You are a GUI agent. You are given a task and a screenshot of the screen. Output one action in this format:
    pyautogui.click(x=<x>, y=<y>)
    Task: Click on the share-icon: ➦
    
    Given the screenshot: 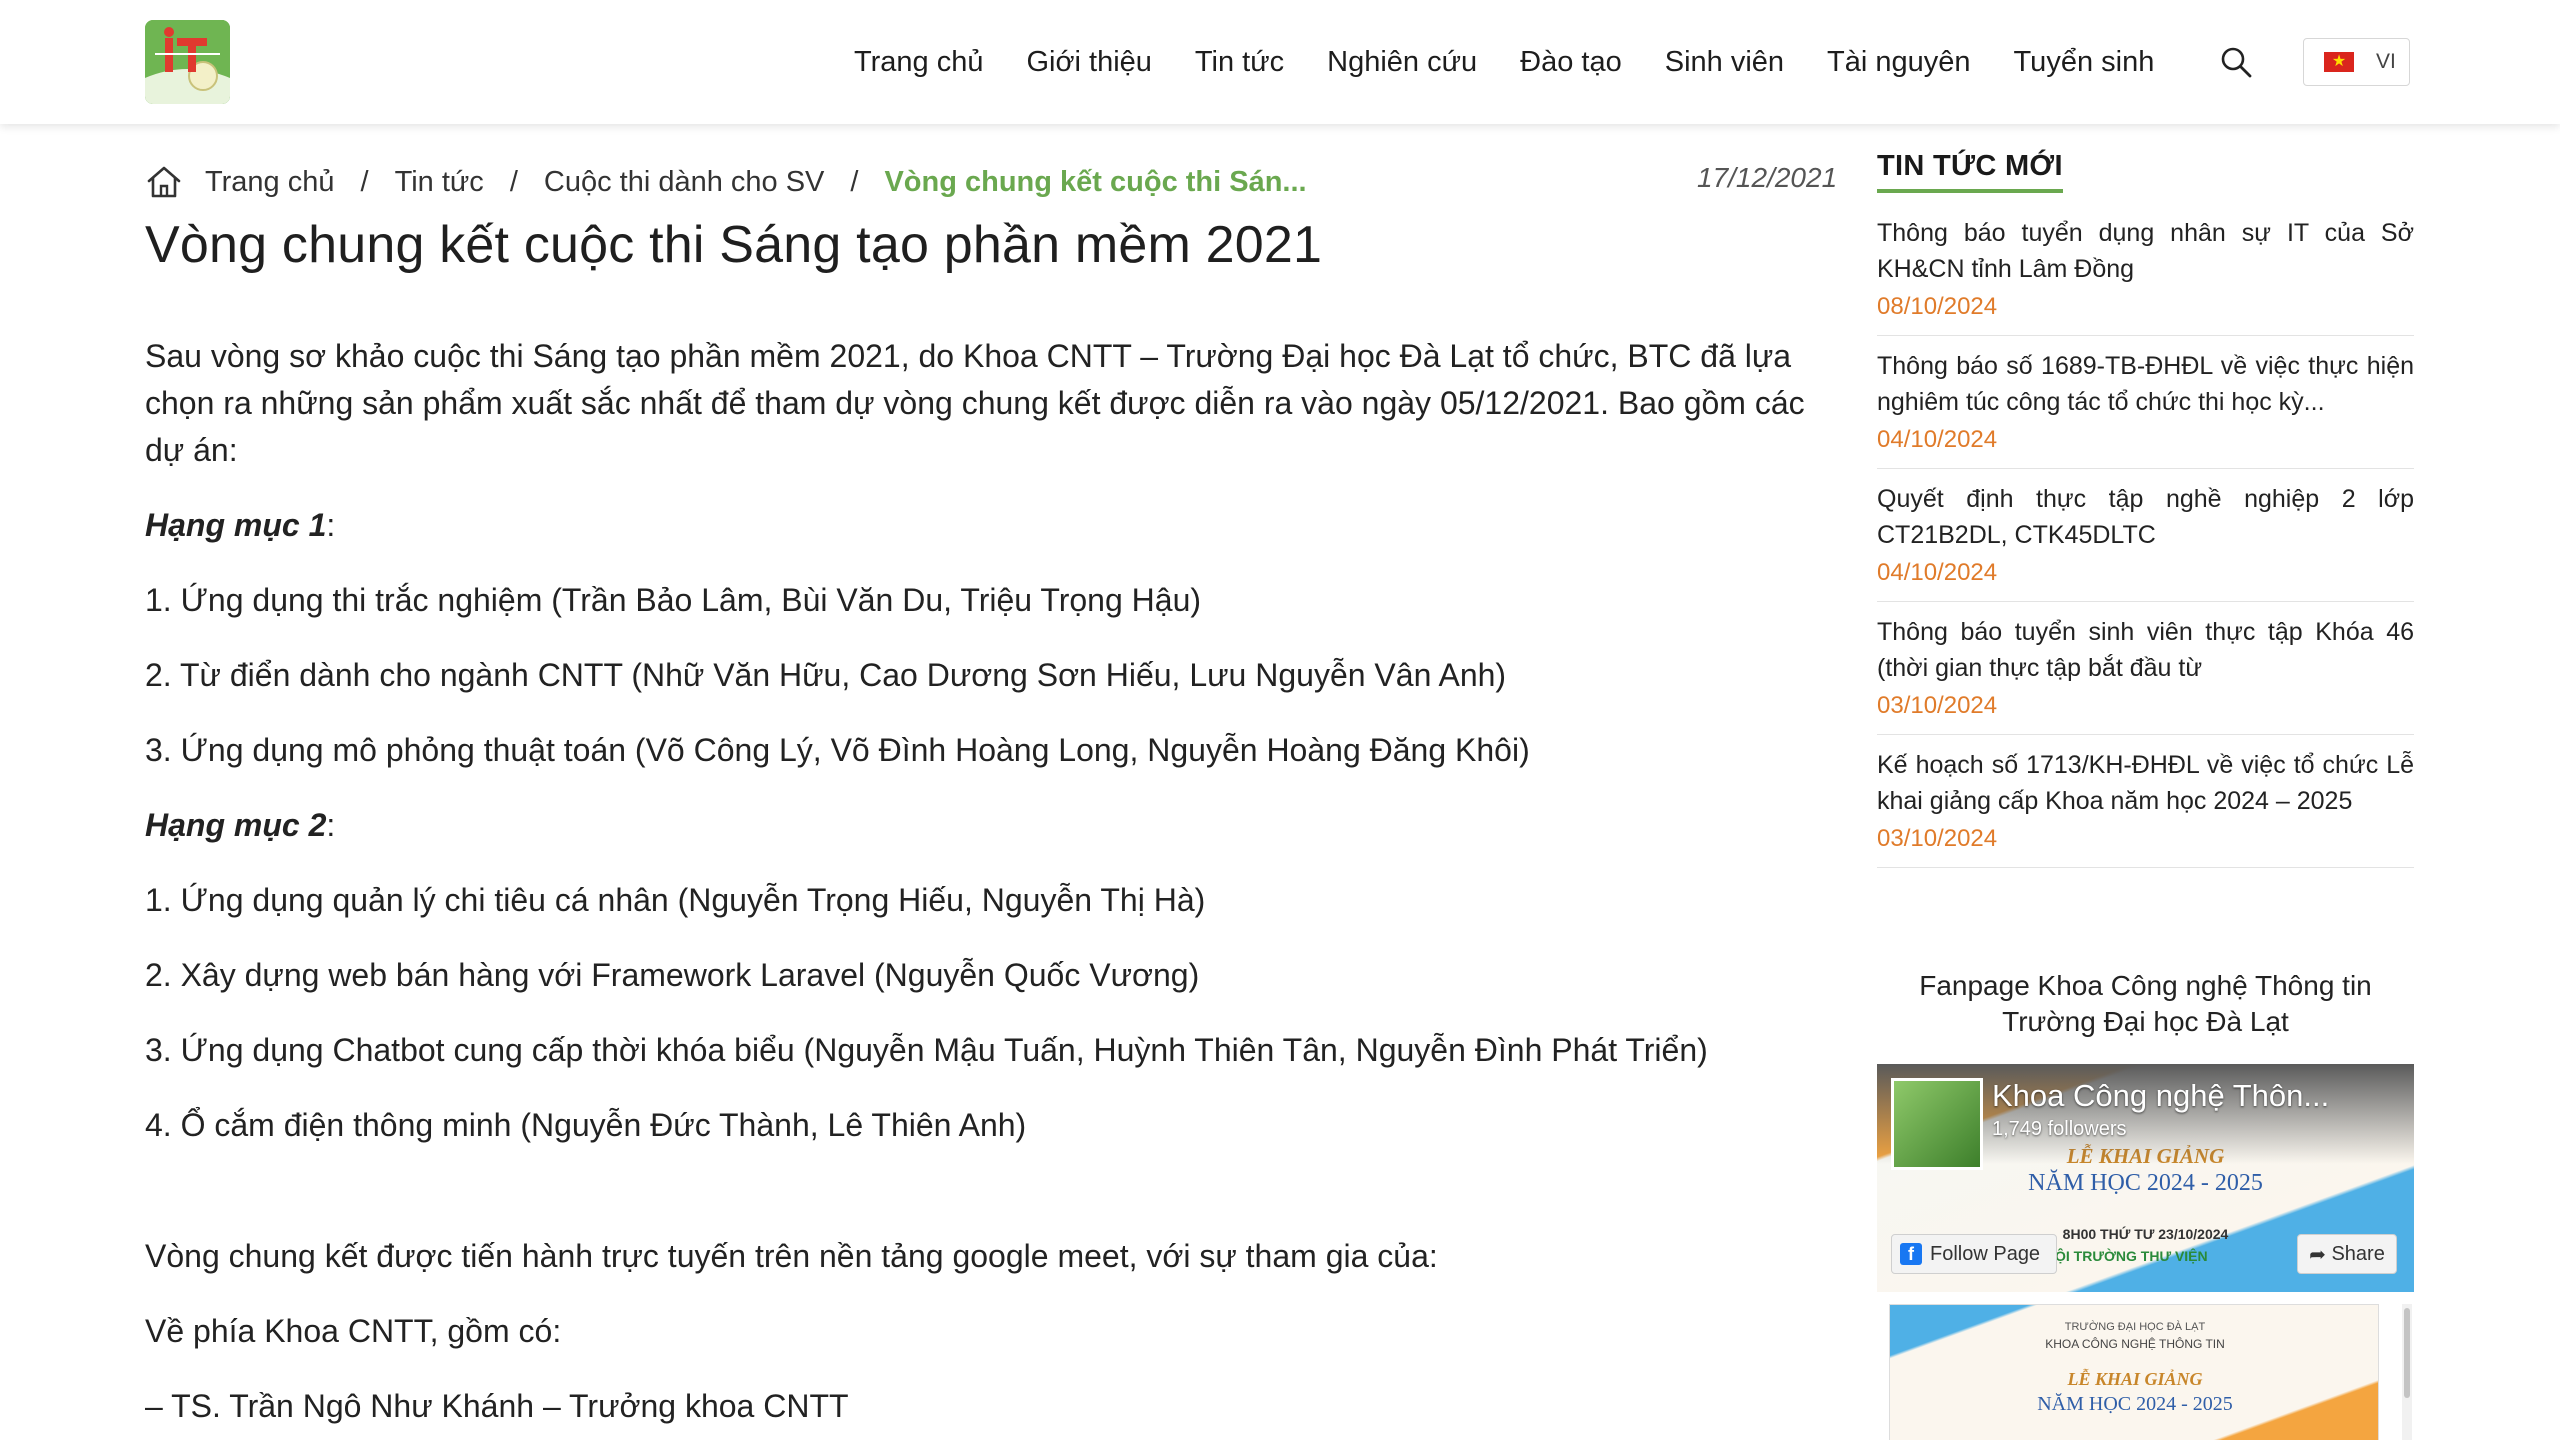 What is the action you would take?
    pyautogui.click(x=2320, y=1254)
    